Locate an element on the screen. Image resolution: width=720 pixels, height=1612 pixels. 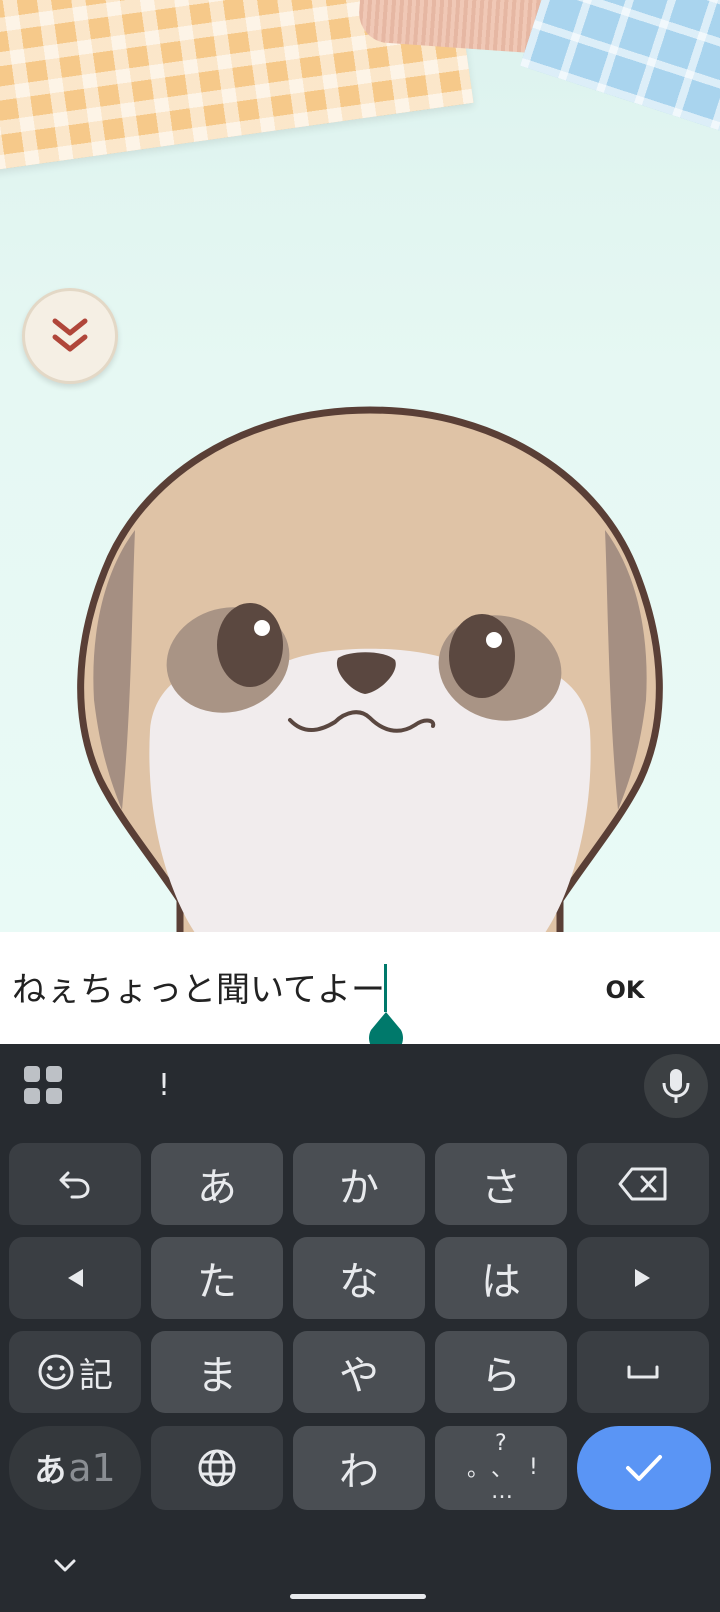
apps-grid-icon is located at coordinates (43, 1085).